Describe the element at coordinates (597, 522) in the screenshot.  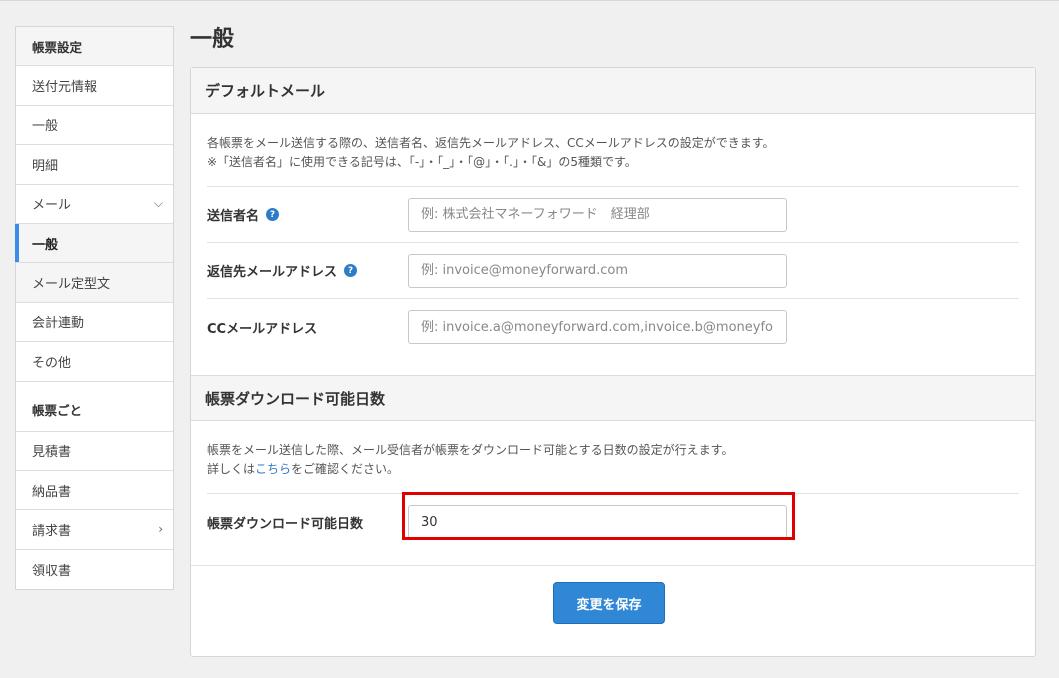
I see `download-days-input` at that location.